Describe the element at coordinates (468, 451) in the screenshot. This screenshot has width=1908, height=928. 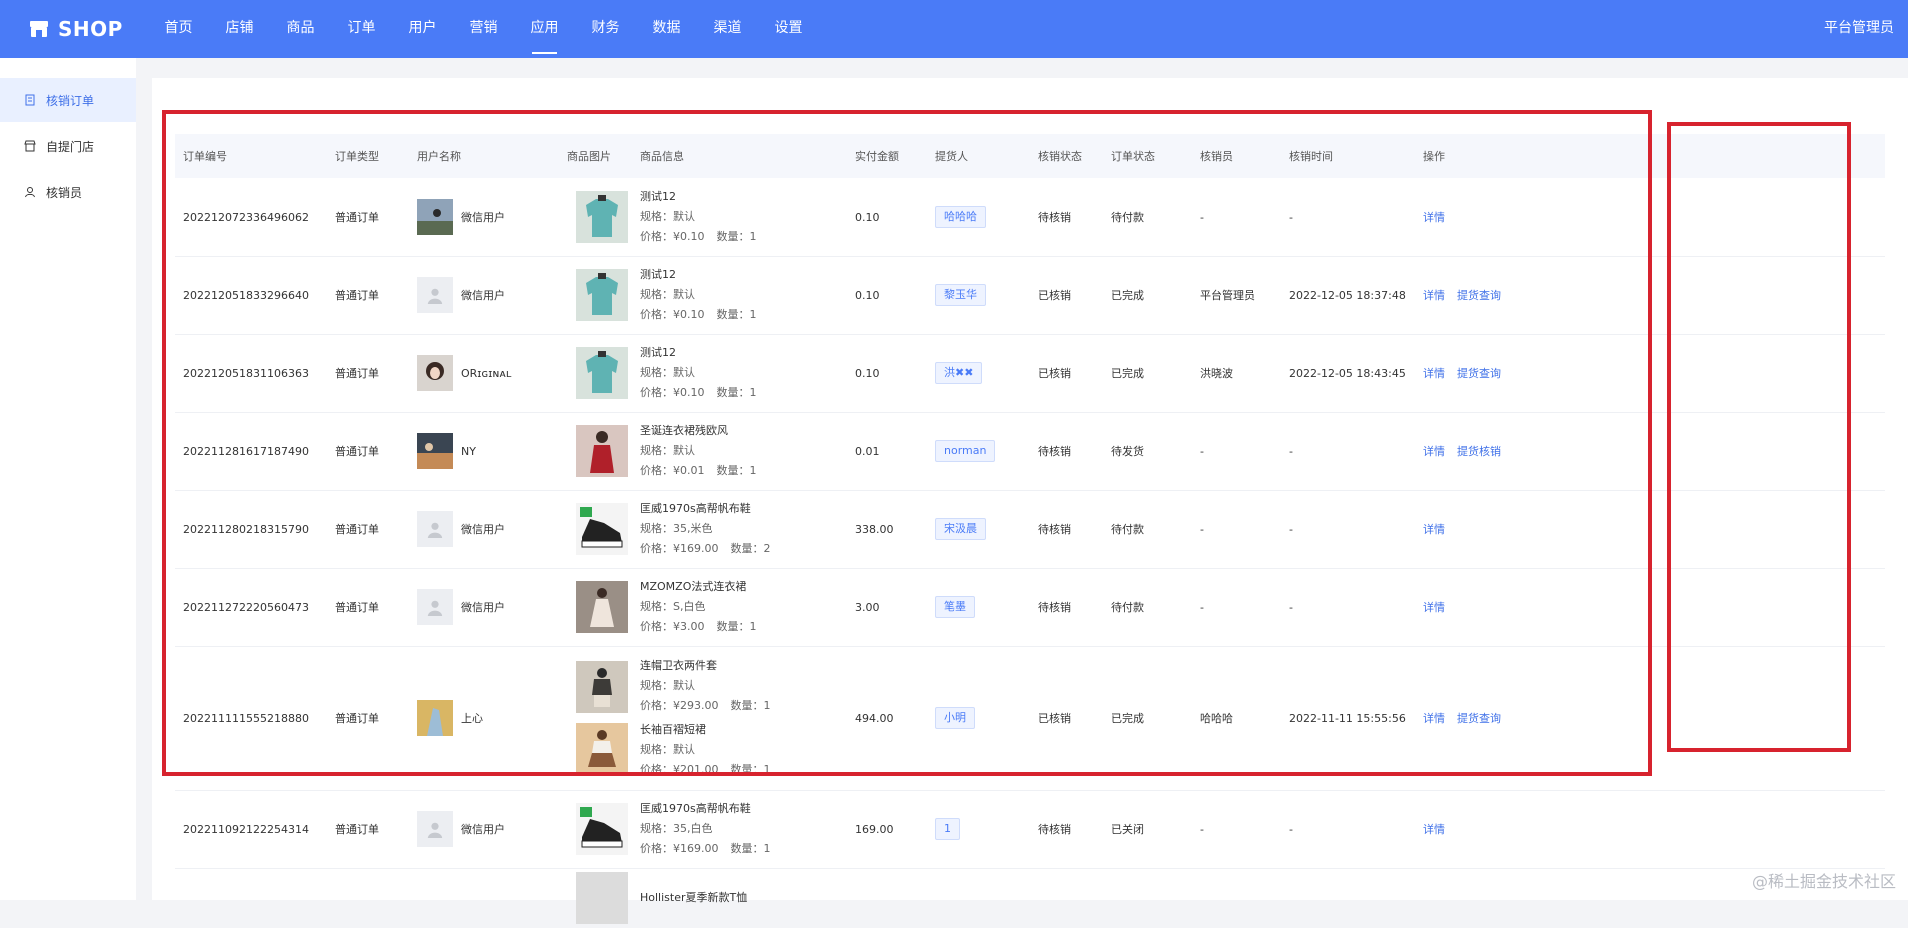
I see `user-name: NY` at that location.